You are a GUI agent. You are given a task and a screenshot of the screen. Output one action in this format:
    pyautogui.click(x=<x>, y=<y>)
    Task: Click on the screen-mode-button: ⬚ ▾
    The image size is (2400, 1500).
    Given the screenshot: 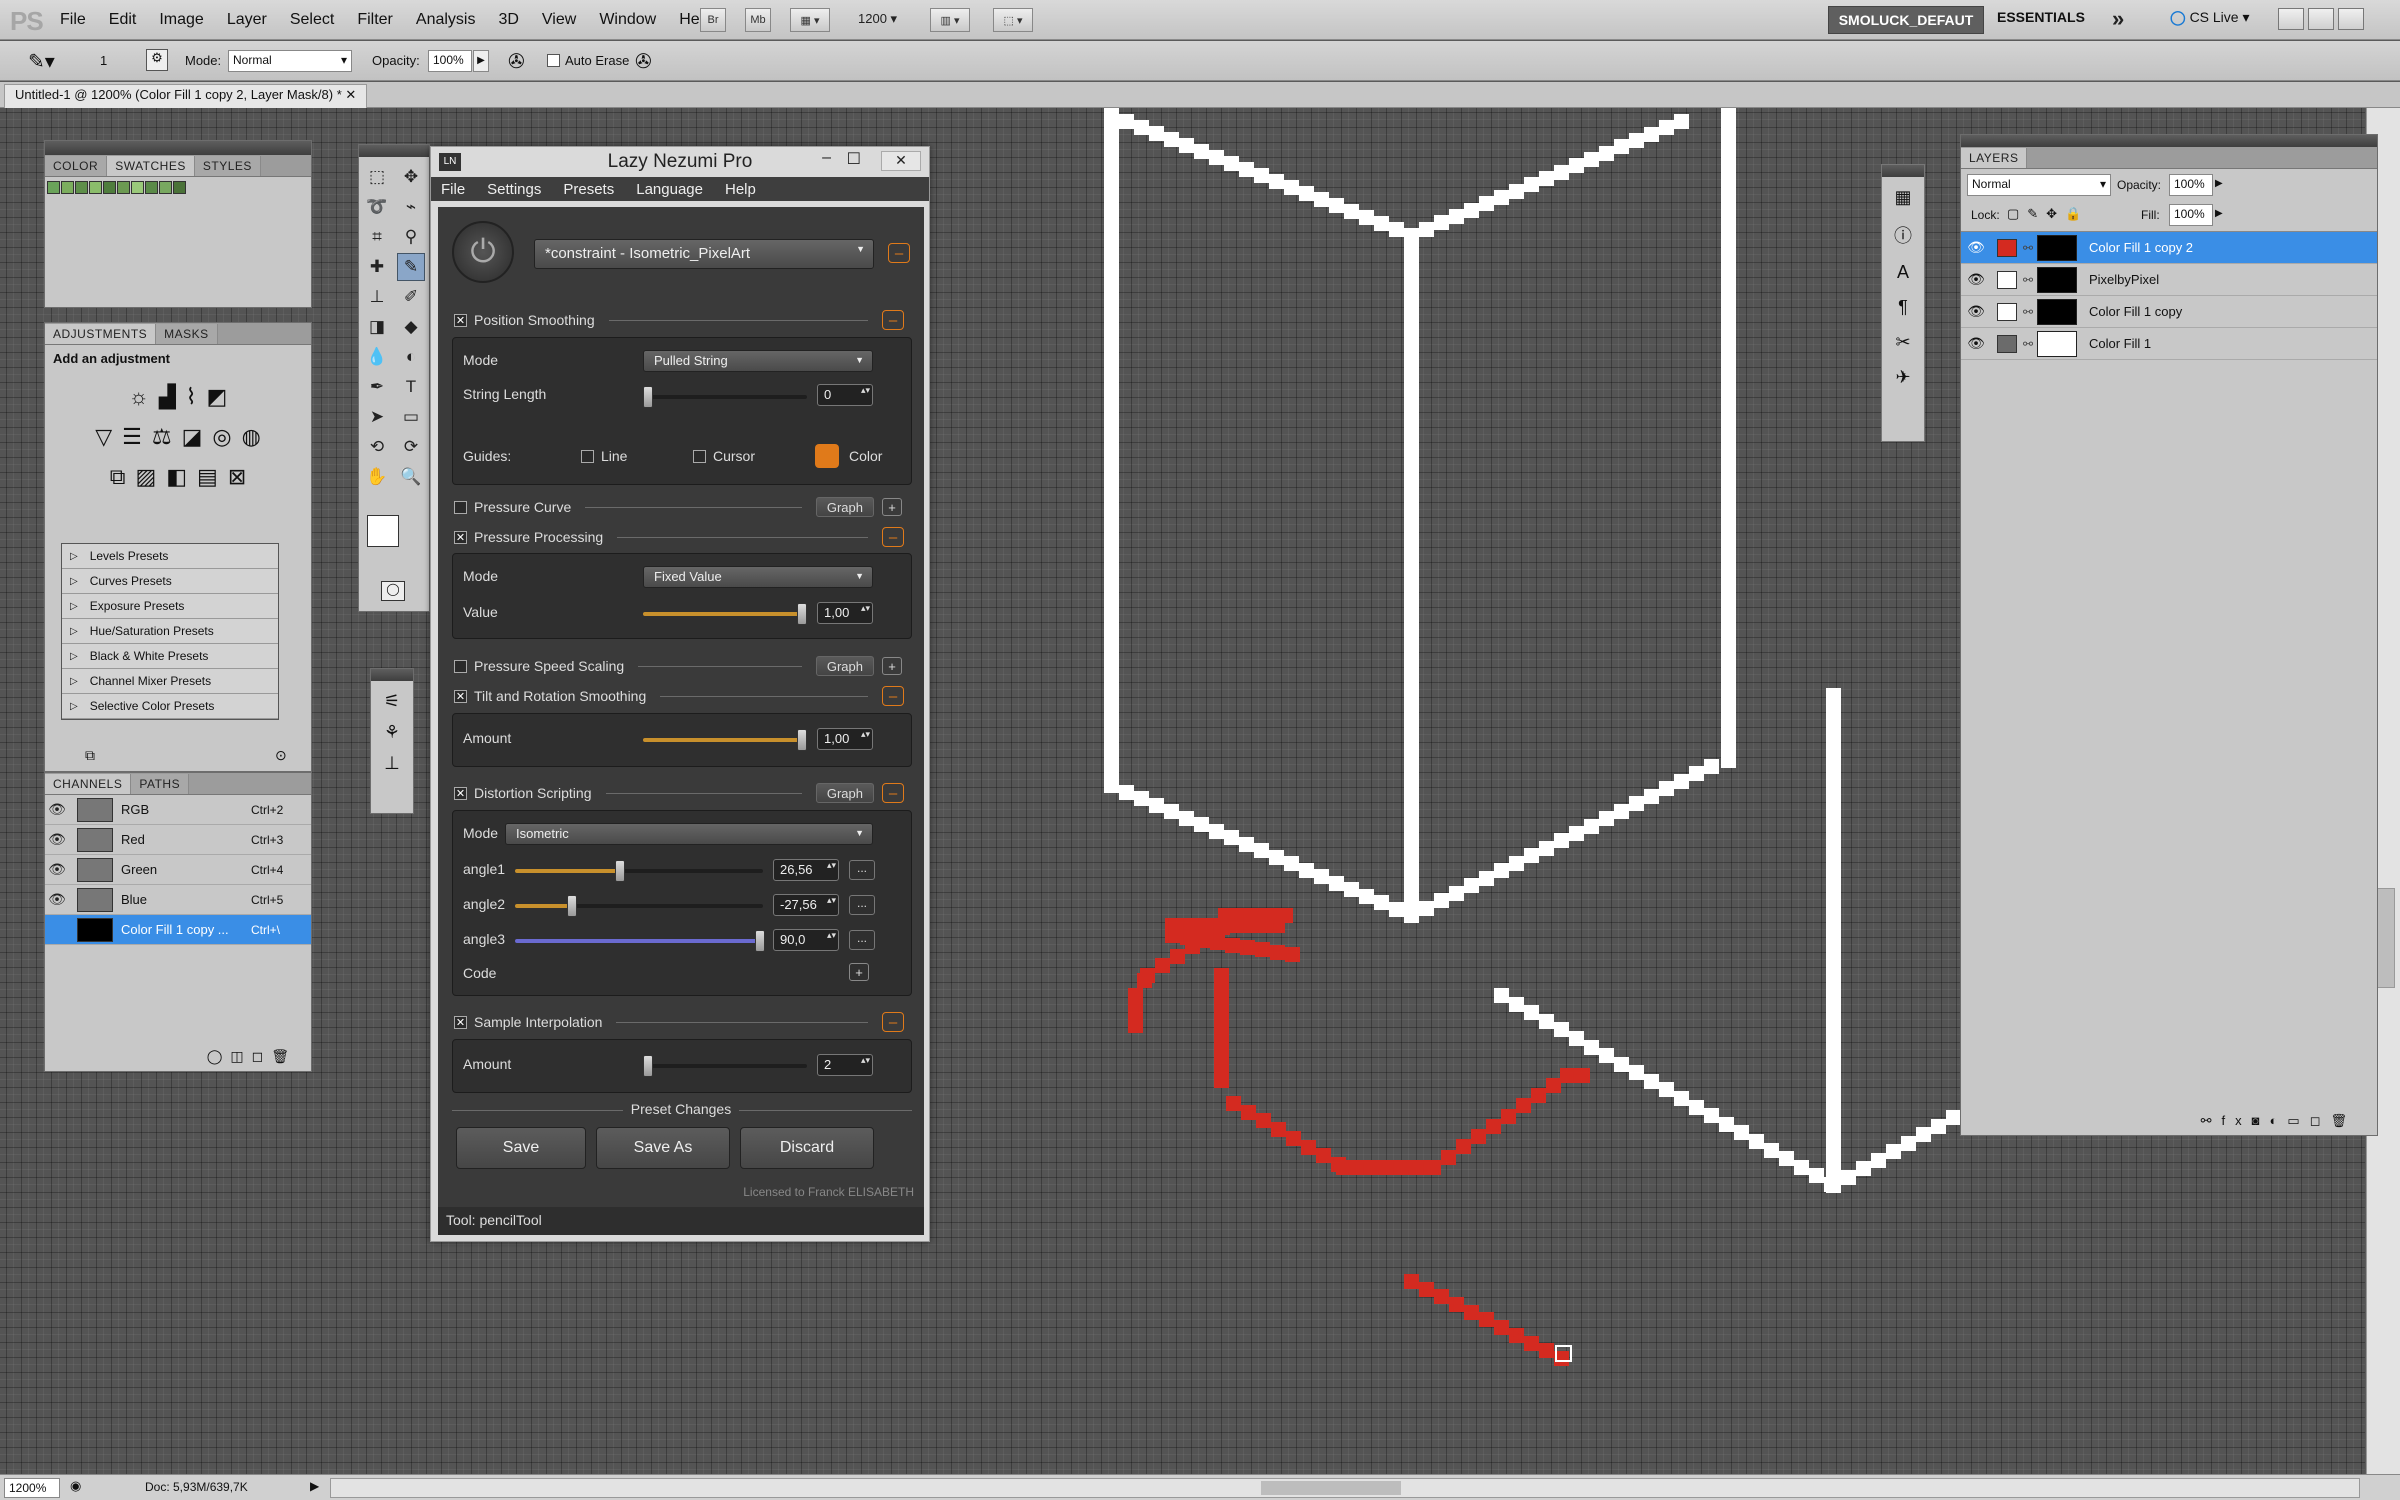 What is the action you would take?
    pyautogui.click(x=1013, y=20)
    